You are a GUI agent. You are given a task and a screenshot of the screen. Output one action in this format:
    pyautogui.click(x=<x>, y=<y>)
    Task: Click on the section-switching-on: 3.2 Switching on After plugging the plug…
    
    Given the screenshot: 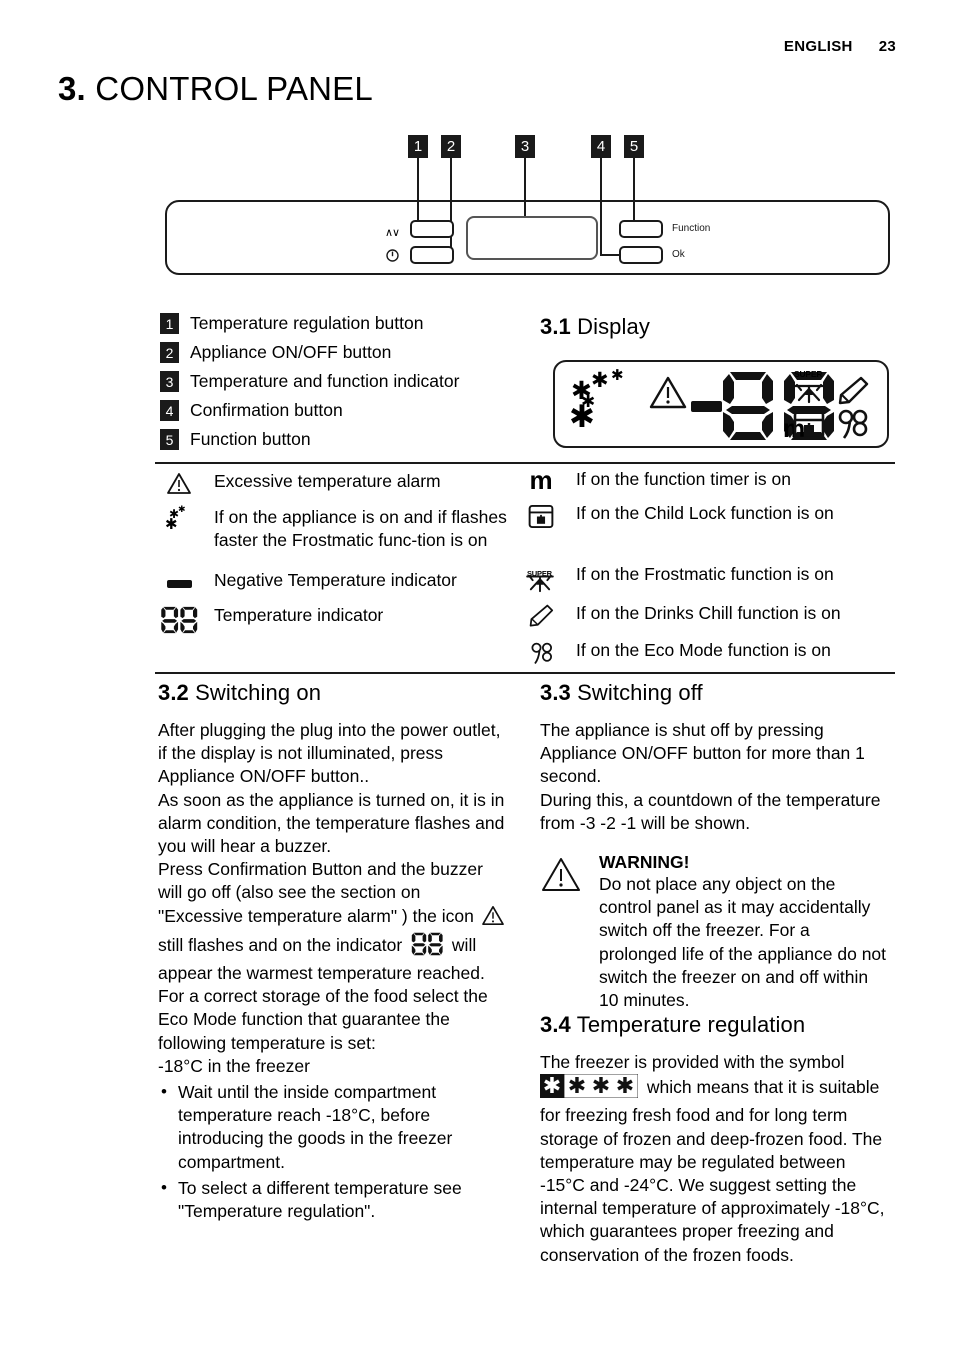 What is the action you would take?
    pyautogui.click(x=333, y=951)
    